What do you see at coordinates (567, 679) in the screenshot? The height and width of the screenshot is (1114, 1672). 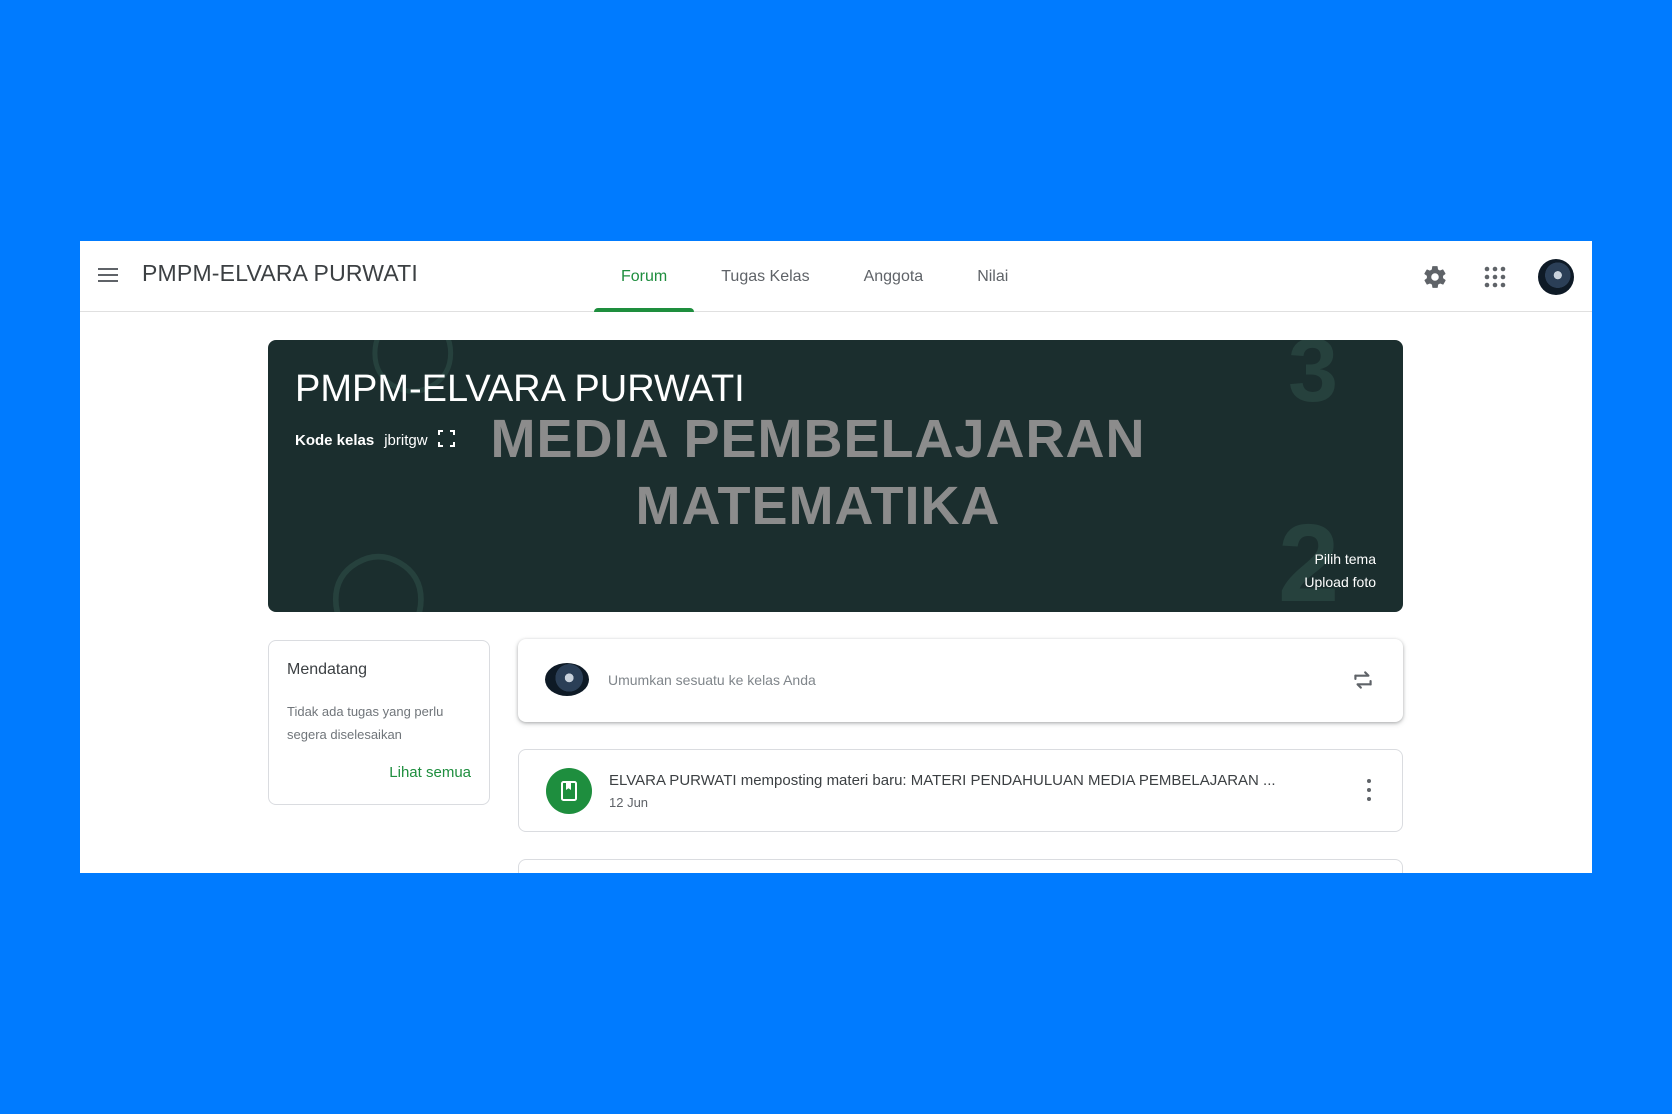 I see `user-avatar` at bounding box center [567, 679].